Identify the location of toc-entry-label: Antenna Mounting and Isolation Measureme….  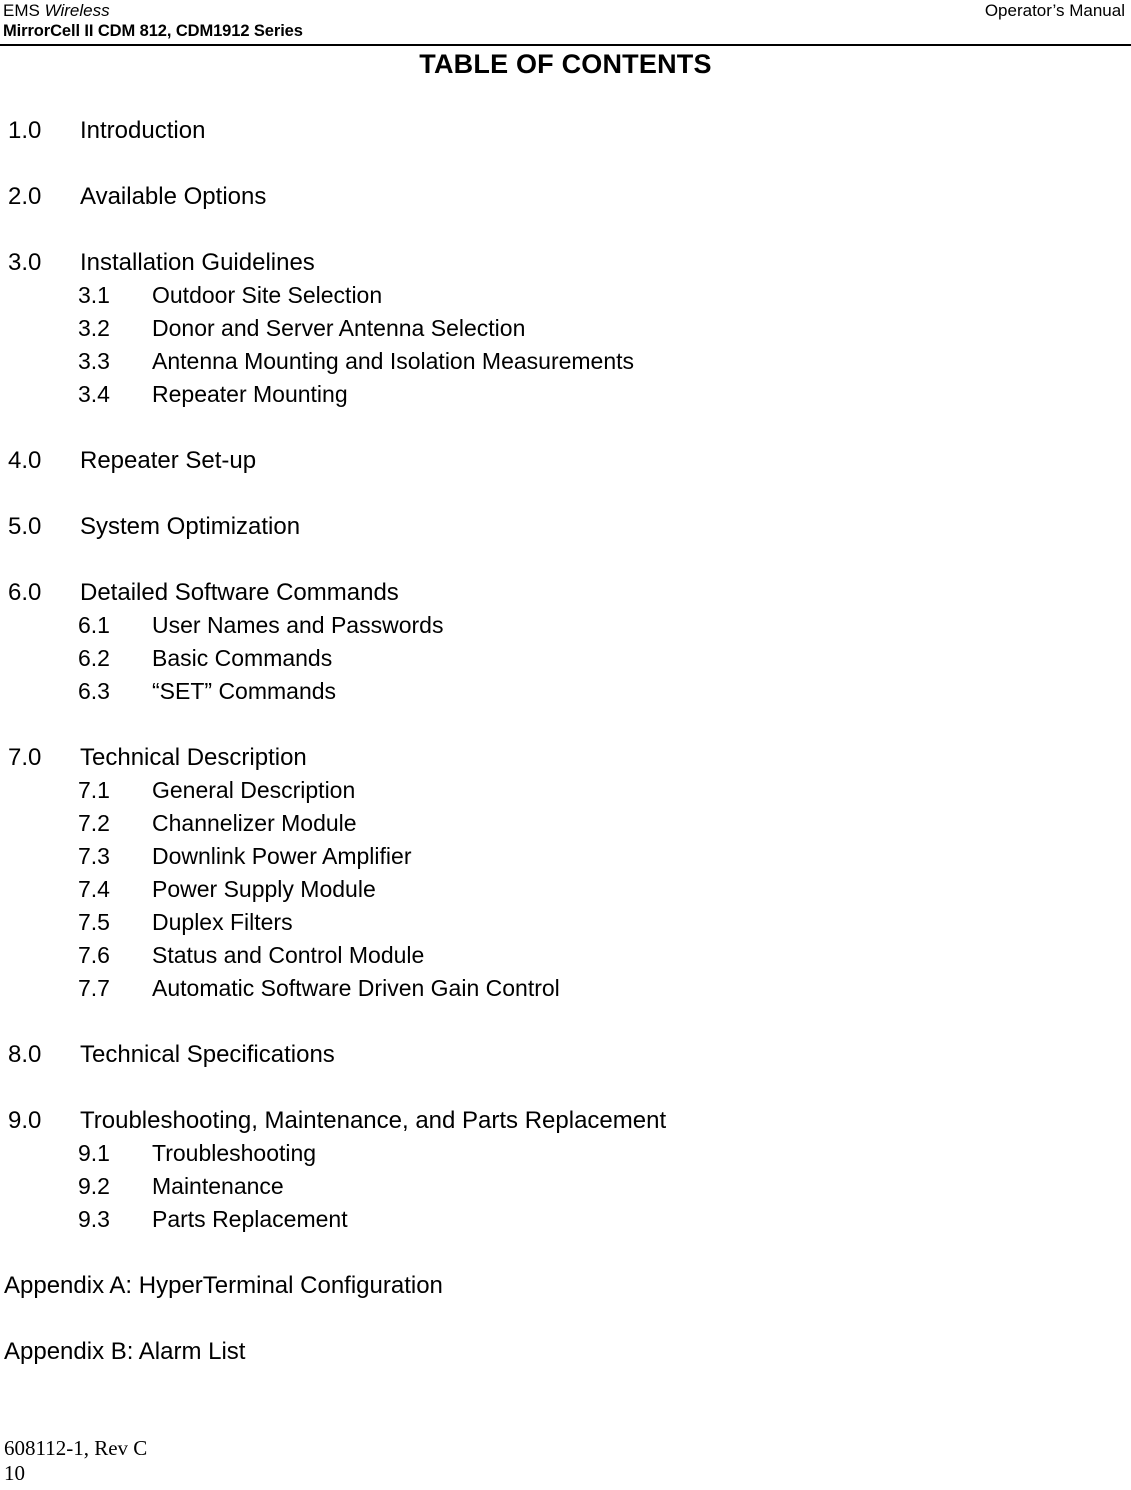
(393, 361).